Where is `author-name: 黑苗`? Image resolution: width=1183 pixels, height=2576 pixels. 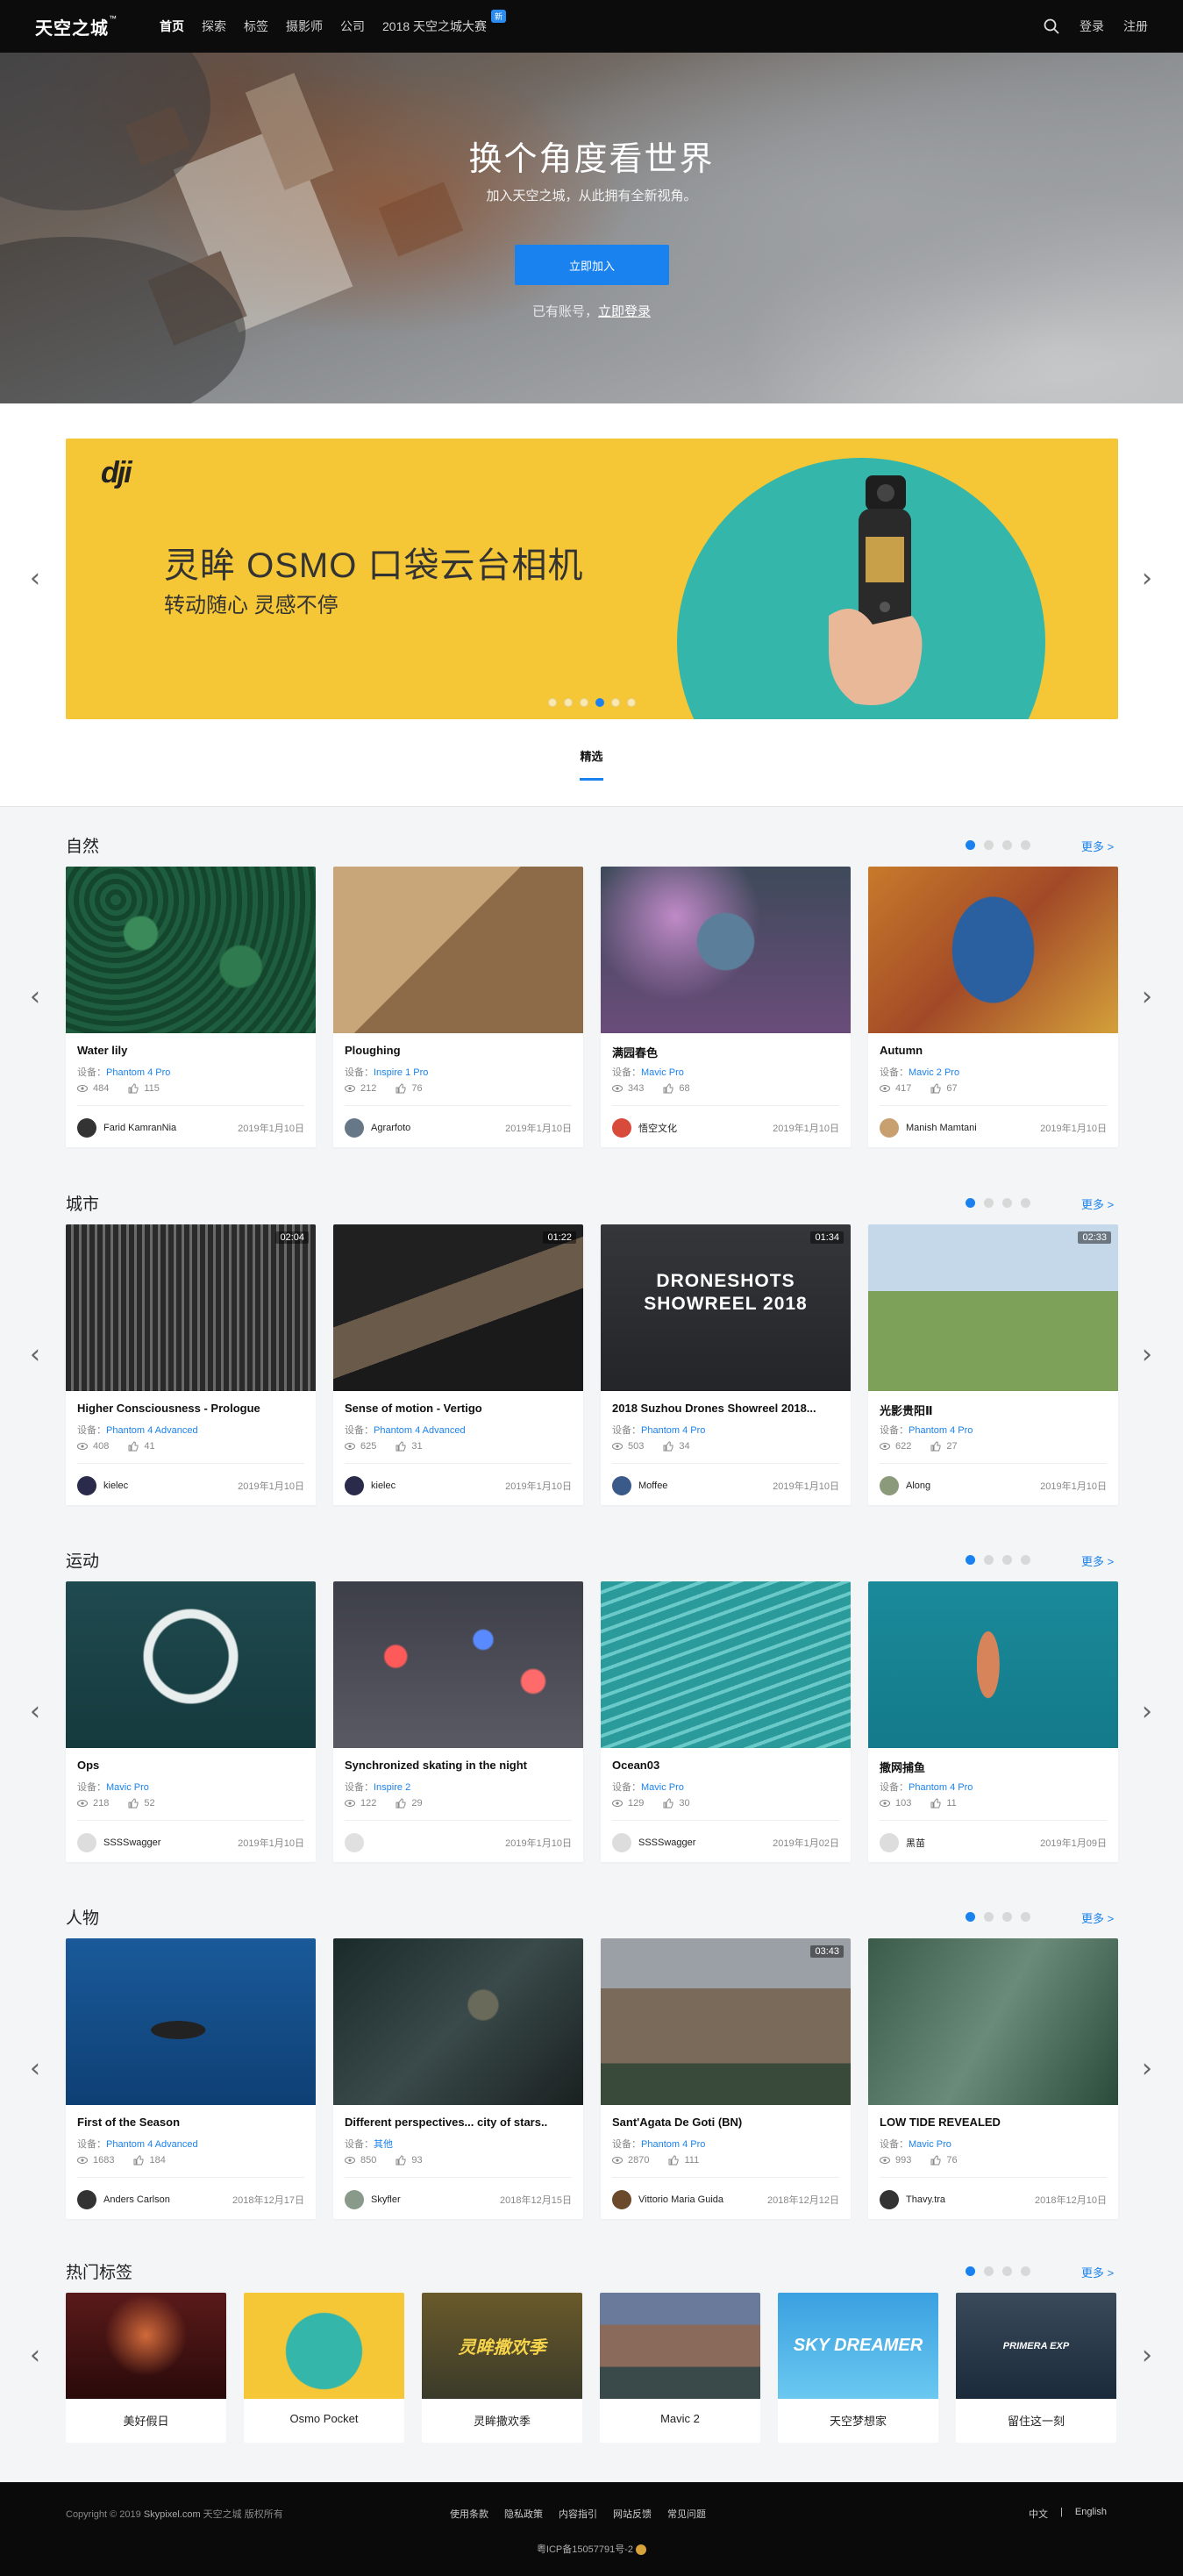 author-name: 黑苗 is located at coordinates (916, 1843).